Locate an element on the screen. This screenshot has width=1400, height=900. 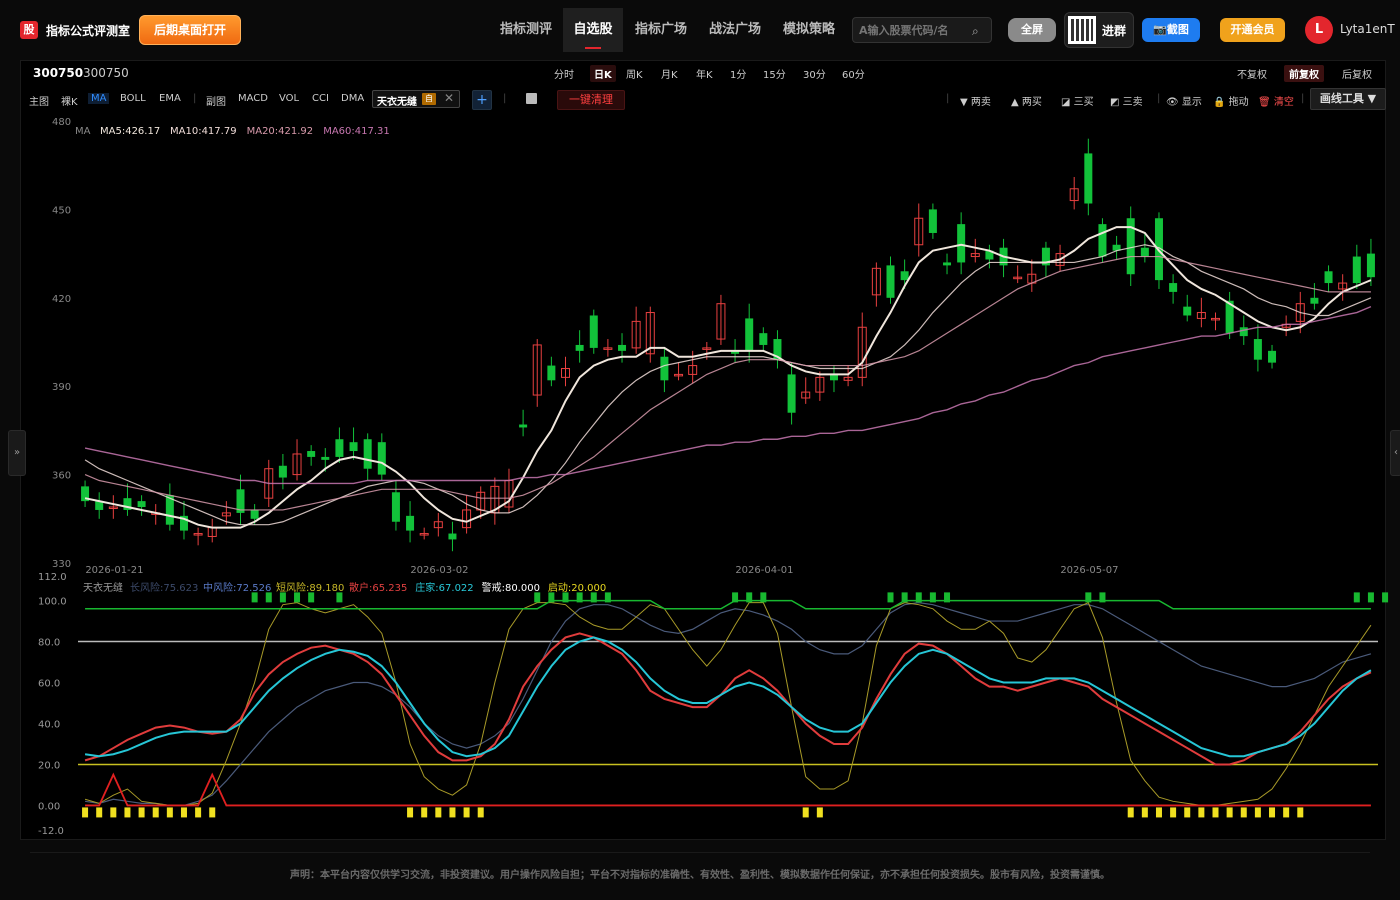
footer-divider is located at coordinates (700, 852).